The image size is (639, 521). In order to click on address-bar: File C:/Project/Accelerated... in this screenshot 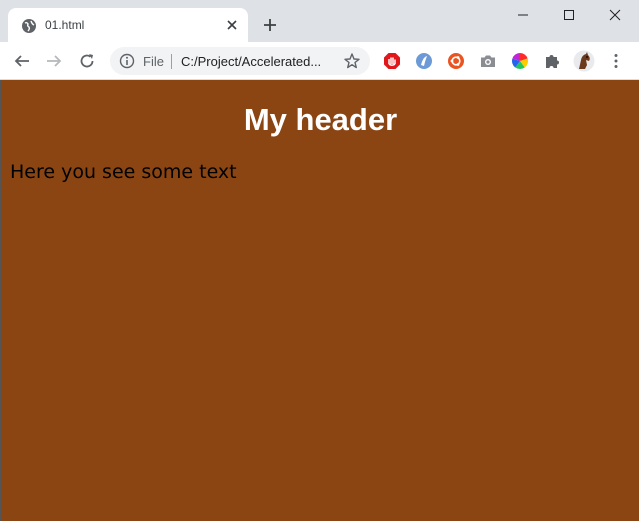, I will do `click(240, 61)`.